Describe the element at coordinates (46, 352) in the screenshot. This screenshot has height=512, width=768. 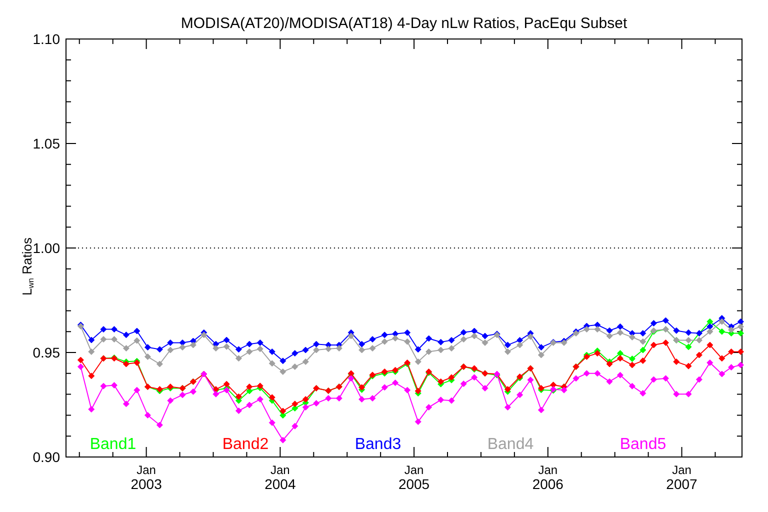
I see `tick-label: 0.95` at that location.